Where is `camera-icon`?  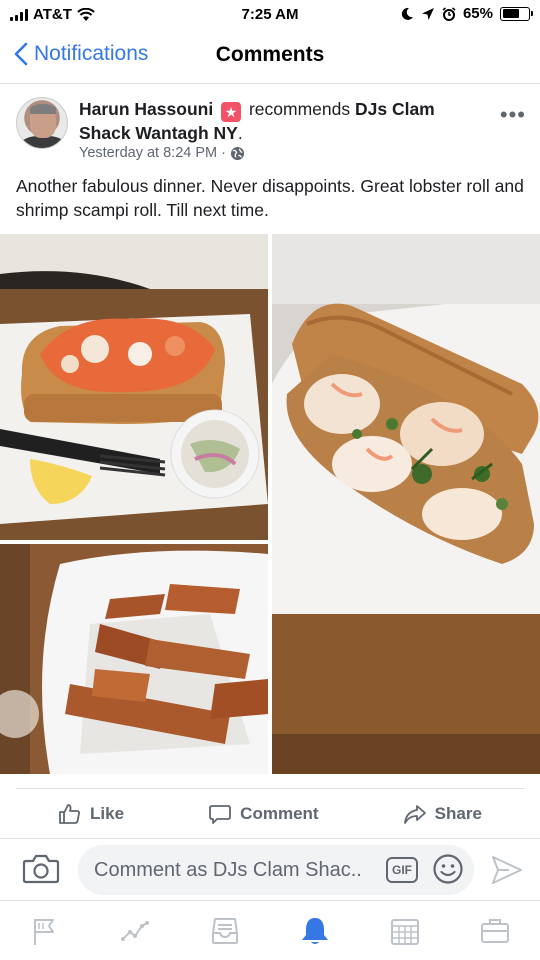 camera-icon is located at coordinates (41, 869).